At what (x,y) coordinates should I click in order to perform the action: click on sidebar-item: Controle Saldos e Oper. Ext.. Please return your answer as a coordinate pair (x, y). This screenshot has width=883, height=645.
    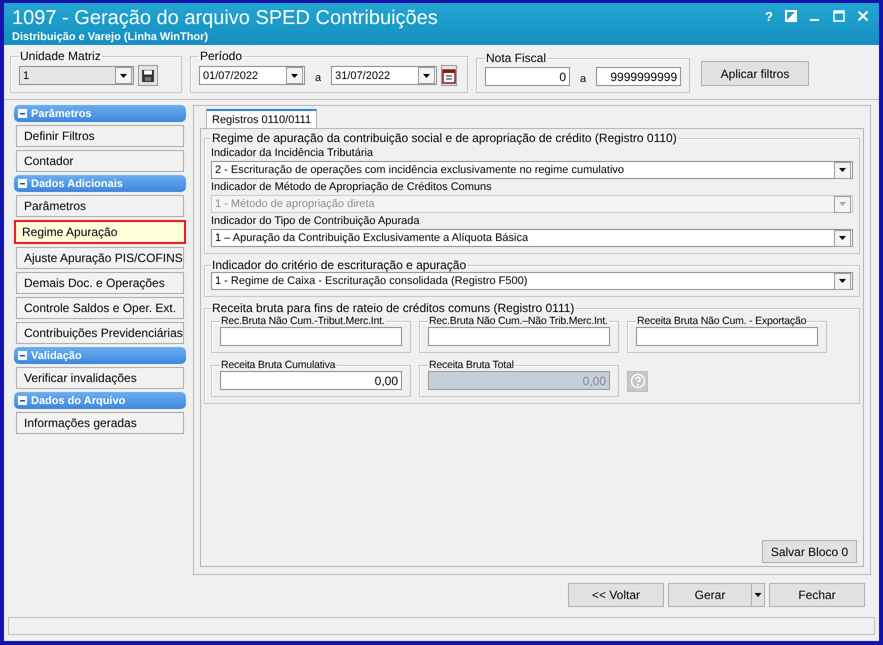
    Looking at the image, I should click on (100, 308).